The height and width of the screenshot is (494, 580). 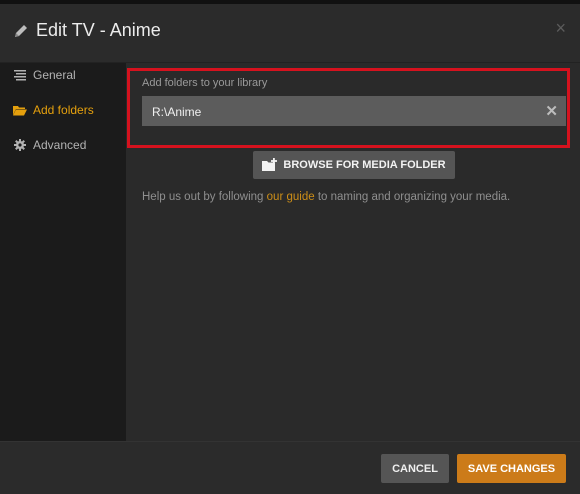 I want to click on browse-button-label: BROWSE FOR MEDIA FOLDER, so click(x=364, y=165).